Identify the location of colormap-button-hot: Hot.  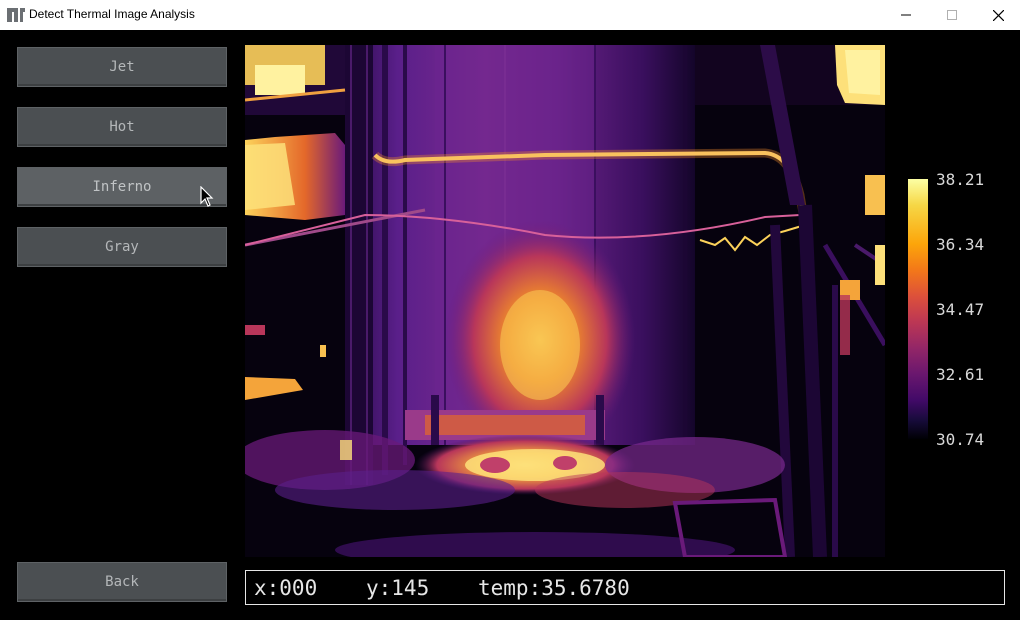
(122, 127).